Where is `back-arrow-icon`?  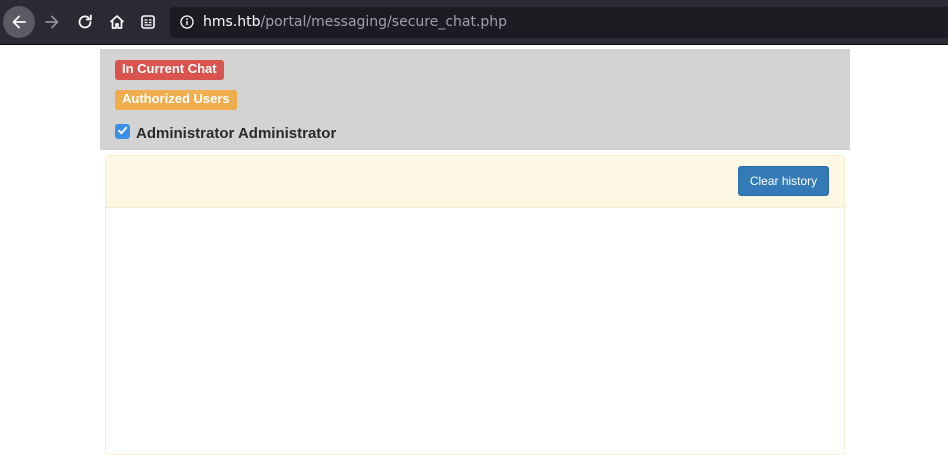
back-arrow-icon is located at coordinates (19, 22).